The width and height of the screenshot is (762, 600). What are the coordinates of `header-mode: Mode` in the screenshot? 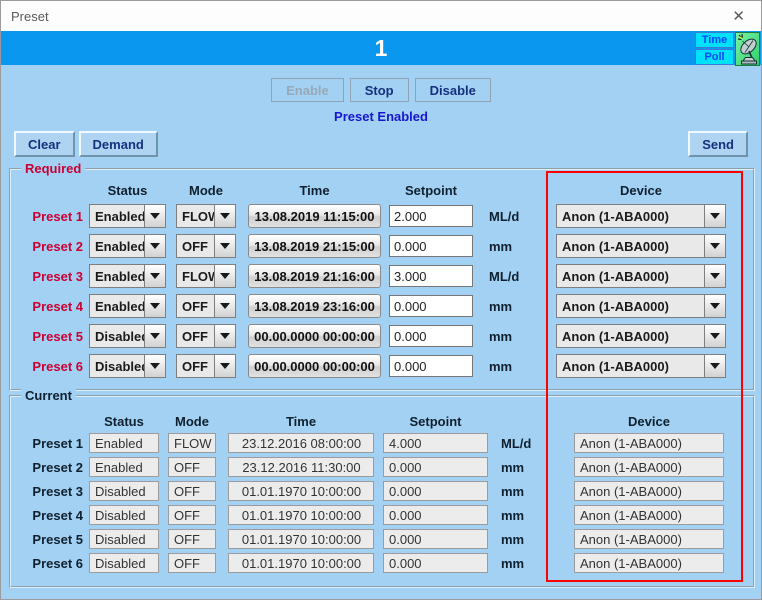 It's located at (192, 421).